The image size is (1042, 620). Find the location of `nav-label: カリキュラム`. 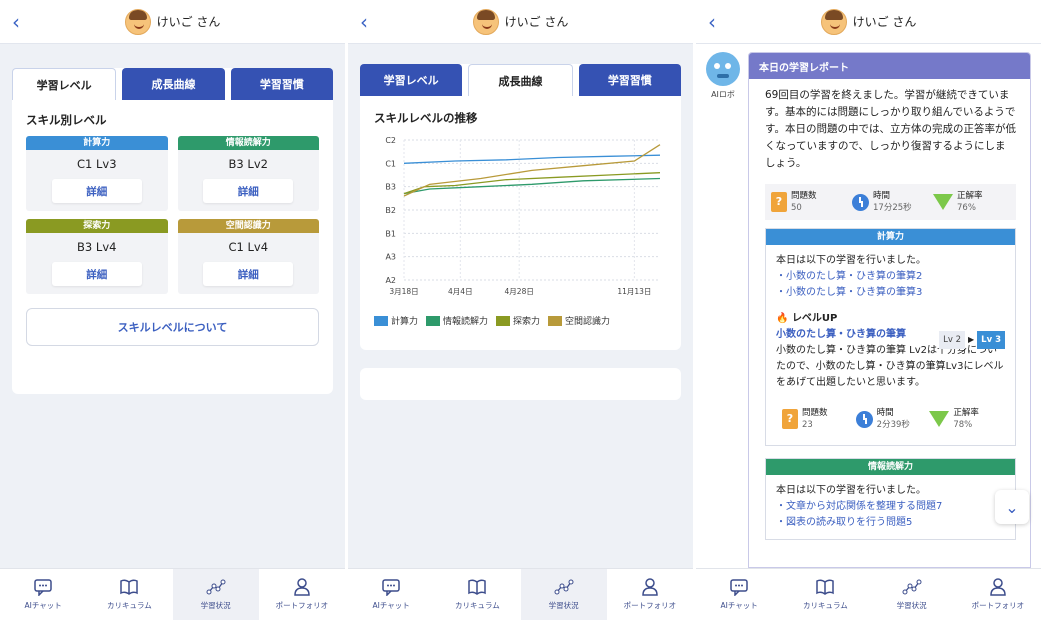

nav-label: カリキュラム is located at coordinates (129, 605).